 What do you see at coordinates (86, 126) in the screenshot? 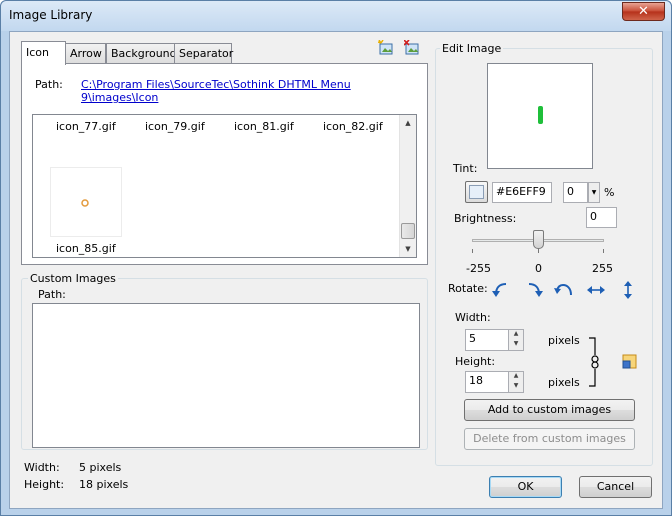
I see `list-item-label: icon_77.gif` at bounding box center [86, 126].